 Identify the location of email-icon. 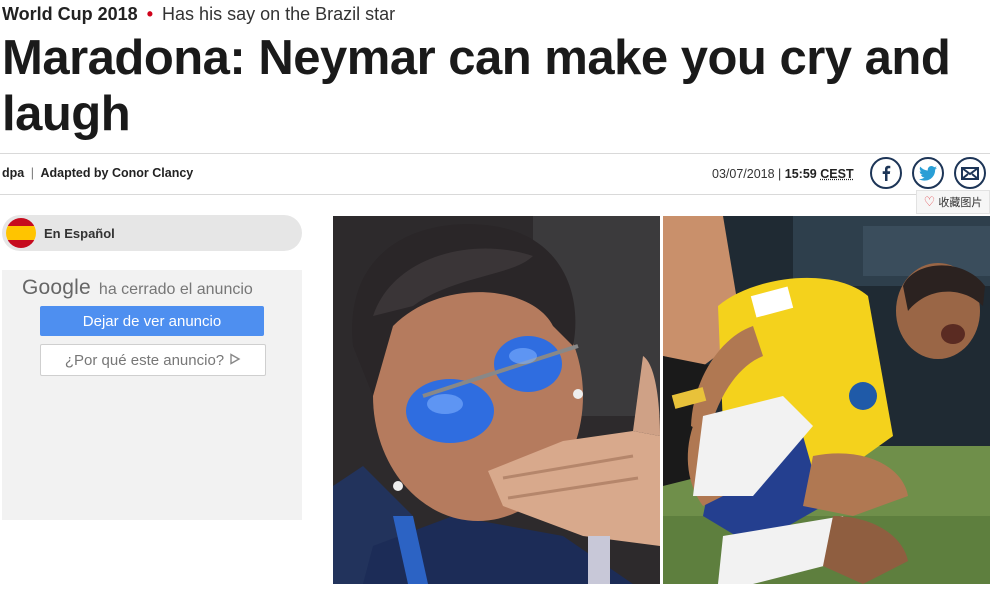
(970, 173).